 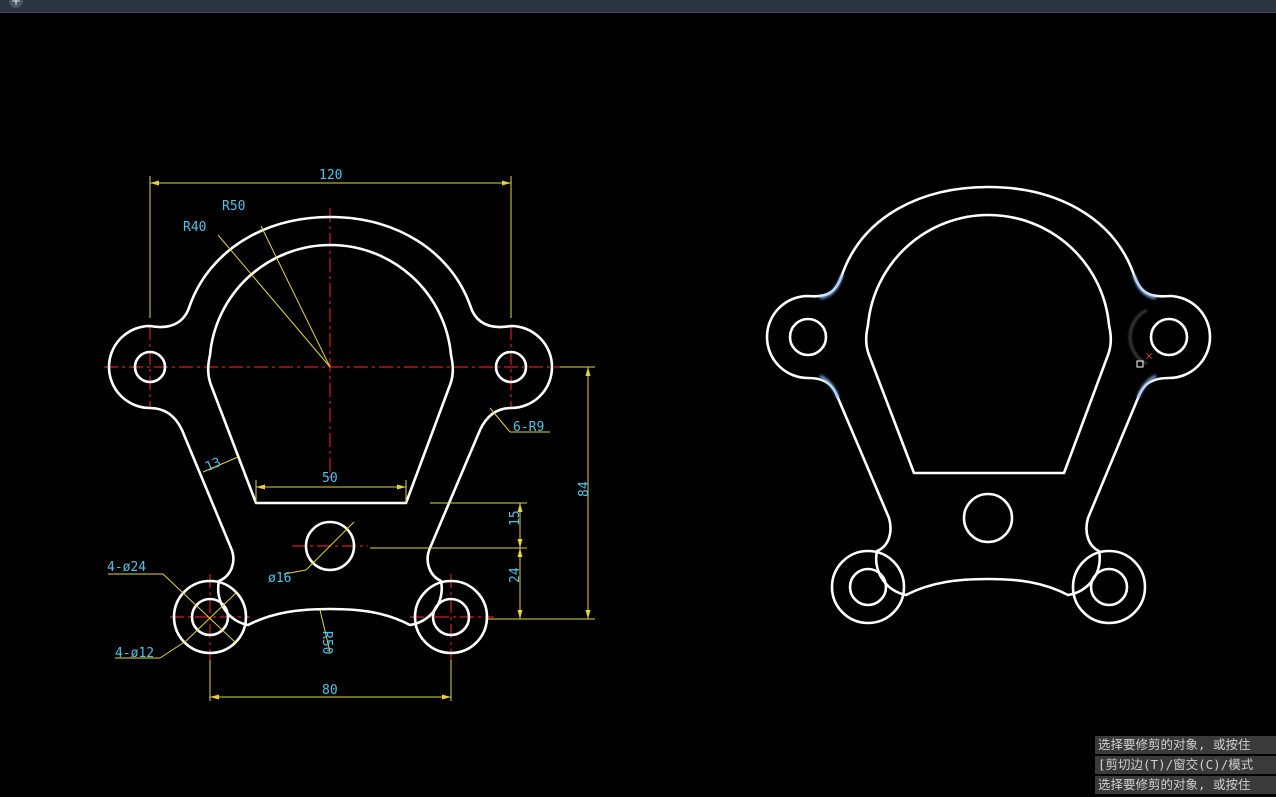 I want to click on command-line-2: [剪切边(T)/窗交(C)/模式, so click(x=1185, y=765).